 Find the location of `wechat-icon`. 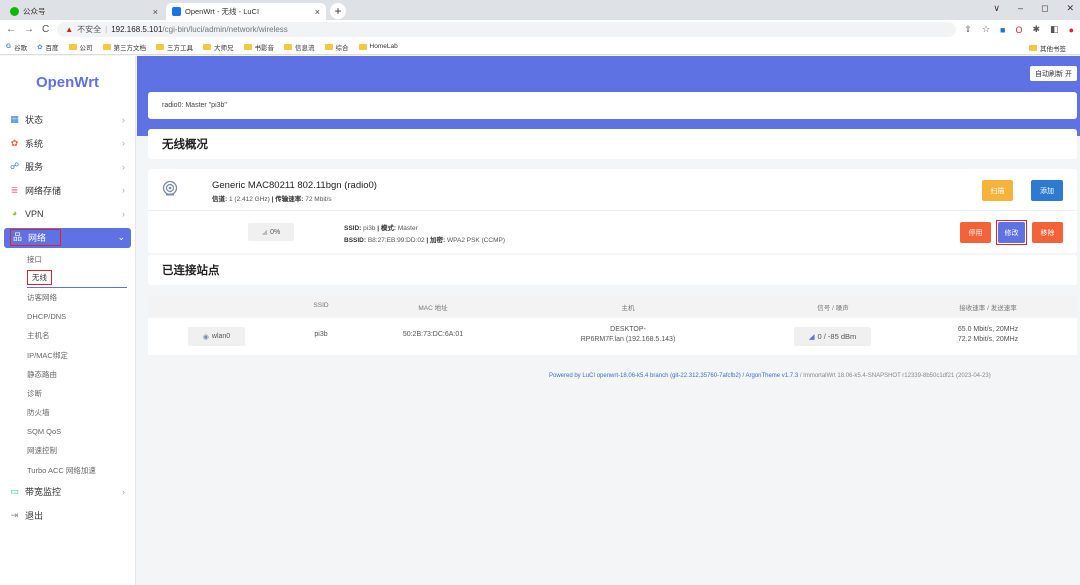

wechat-icon is located at coordinates (14, 11).